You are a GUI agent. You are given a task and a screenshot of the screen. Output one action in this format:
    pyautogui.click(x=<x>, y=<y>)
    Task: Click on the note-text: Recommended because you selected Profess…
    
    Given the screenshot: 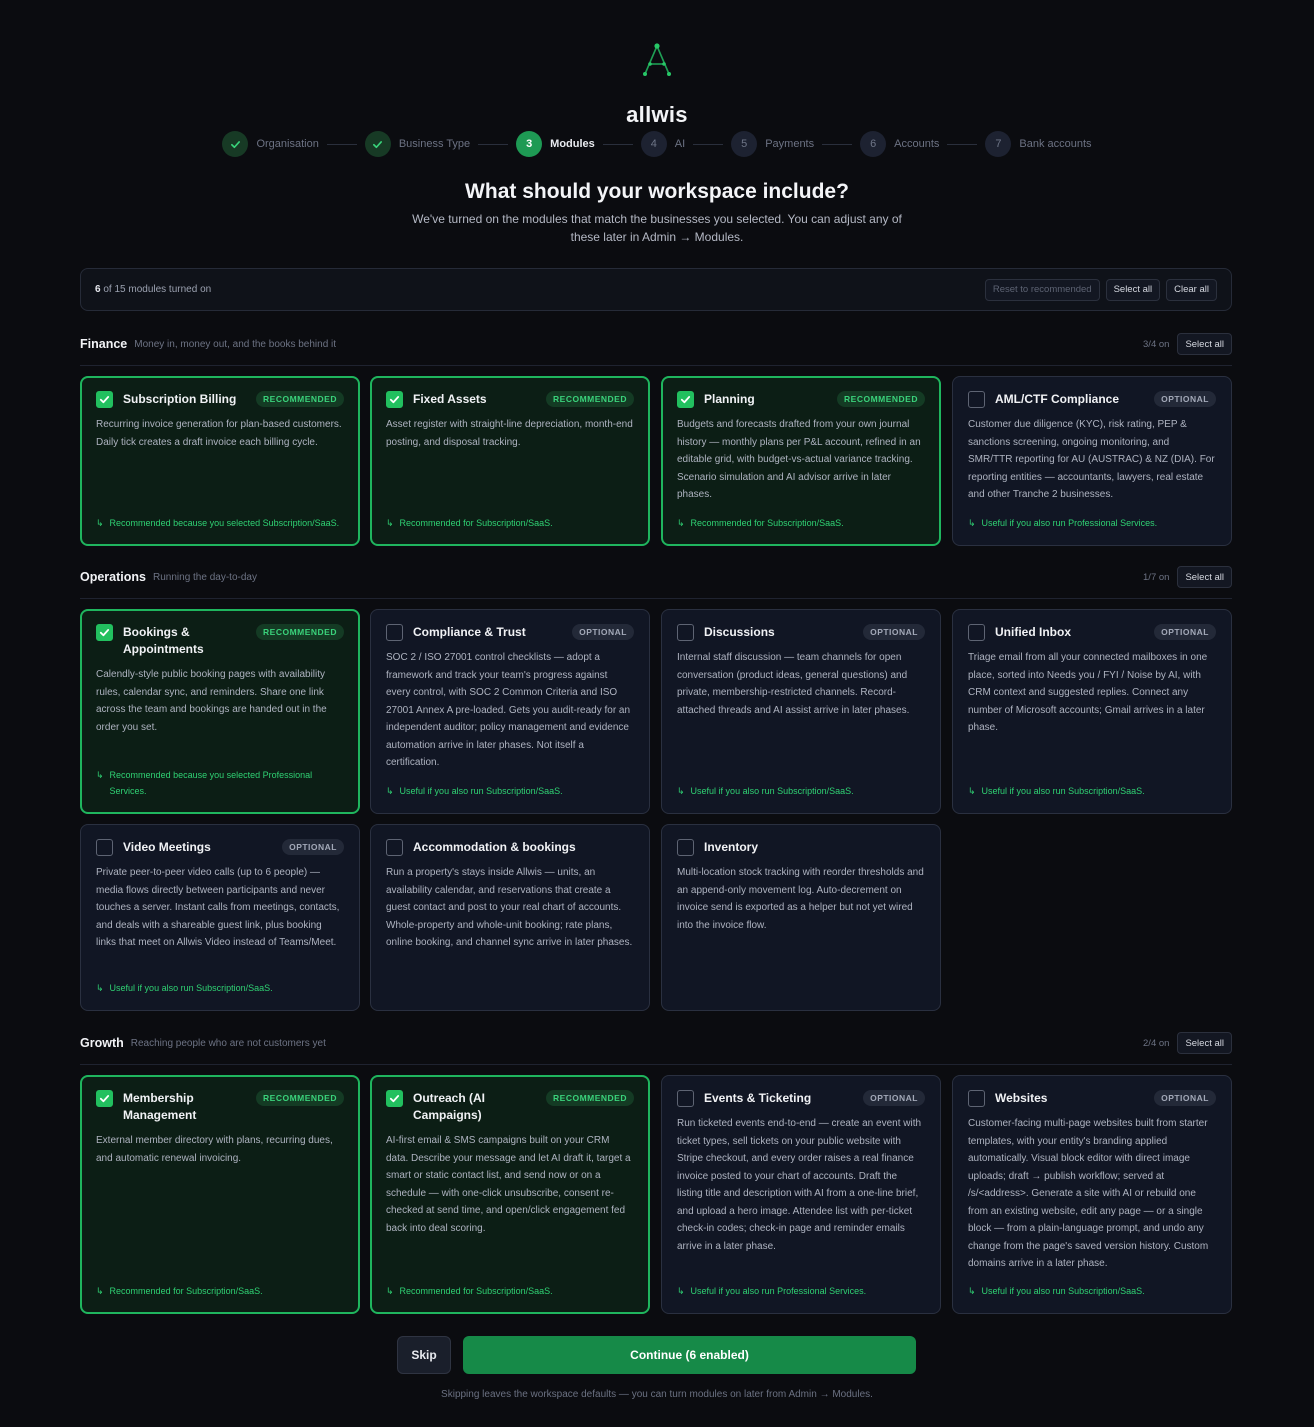 What is the action you would take?
    pyautogui.click(x=211, y=783)
    